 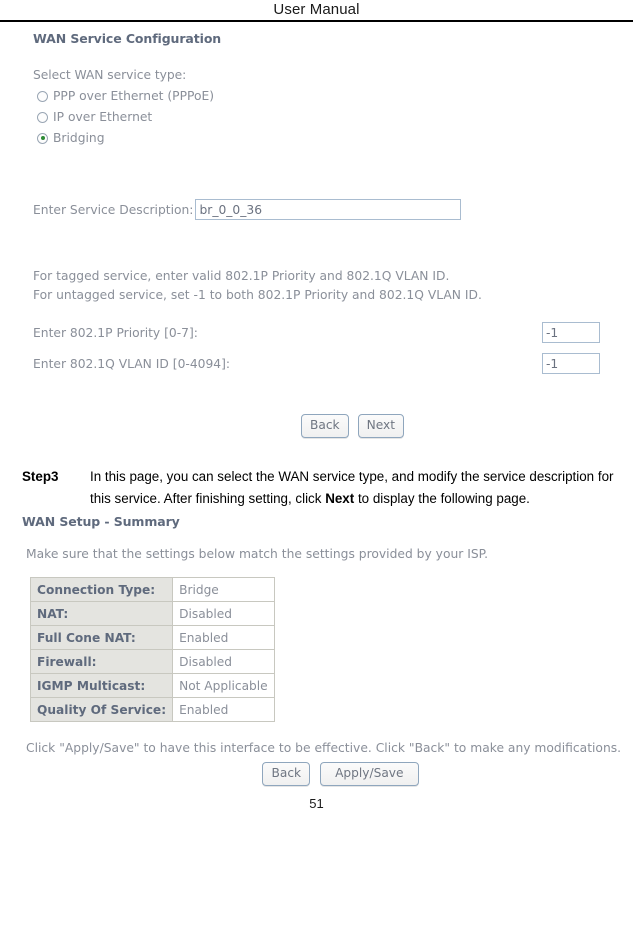 I want to click on summary-value-quality-of-service: Enabled, so click(x=223, y=709).